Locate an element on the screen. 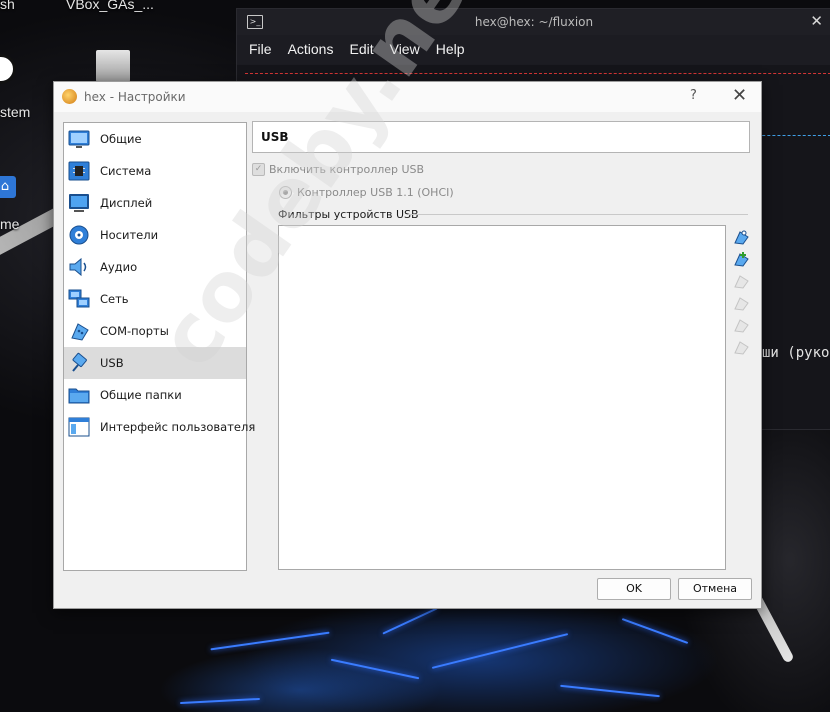  serial-ports-icon is located at coordinates (80, 332).